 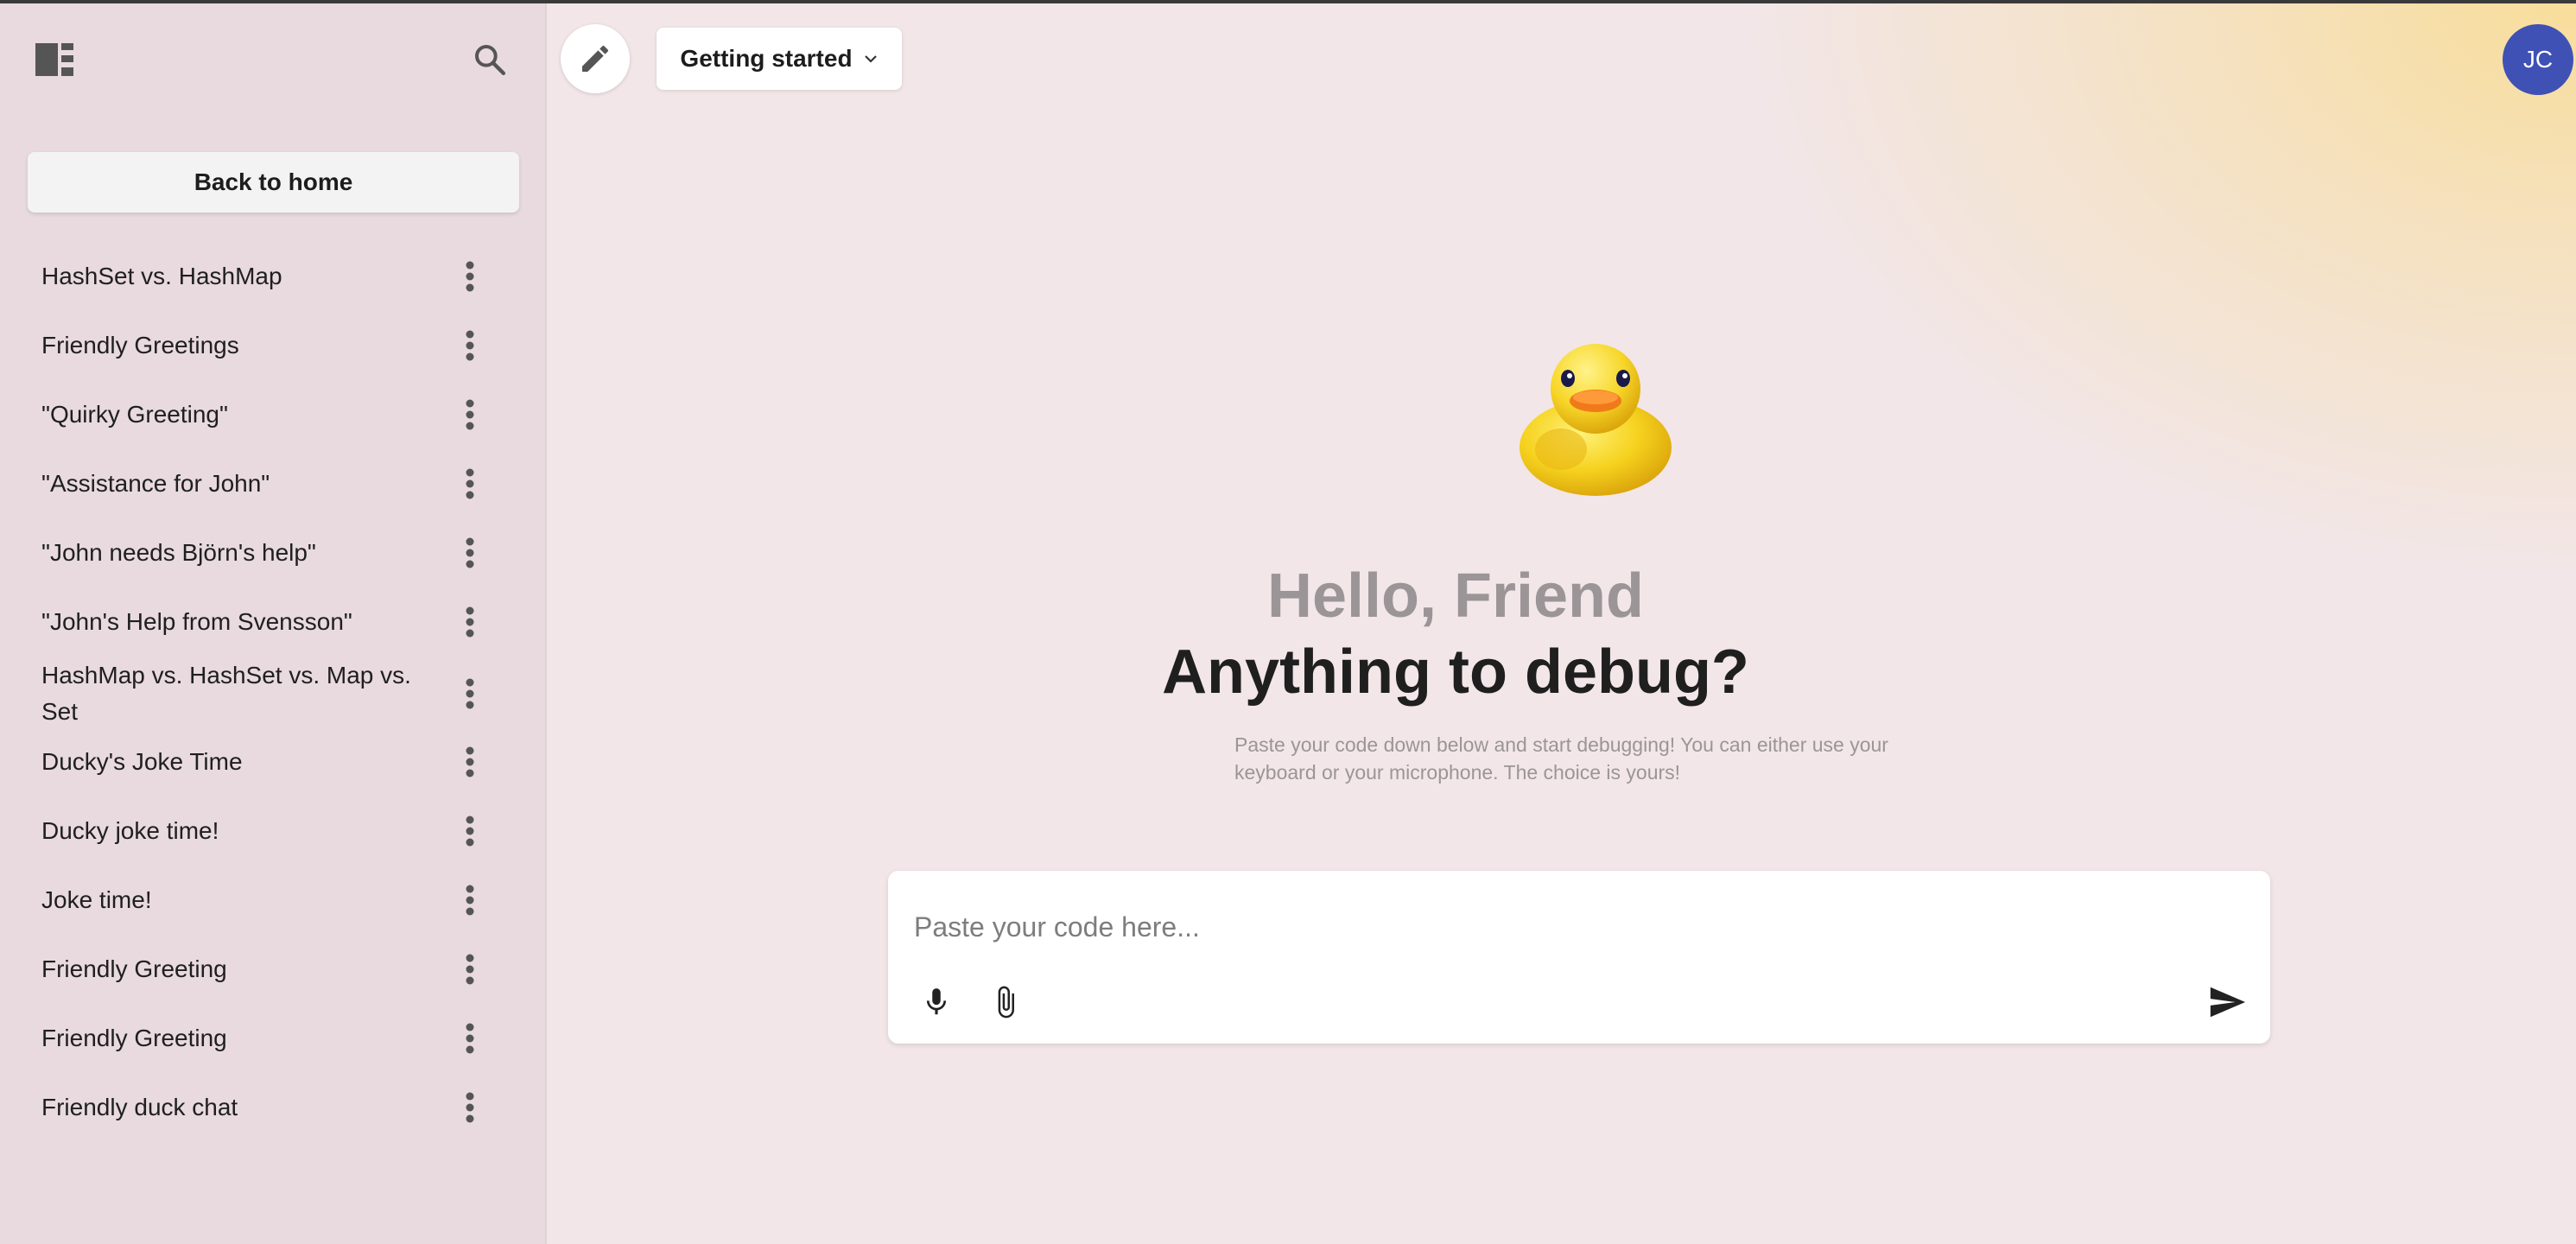 I want to click on user-avatar: JC, so click(x=2538, y=60).